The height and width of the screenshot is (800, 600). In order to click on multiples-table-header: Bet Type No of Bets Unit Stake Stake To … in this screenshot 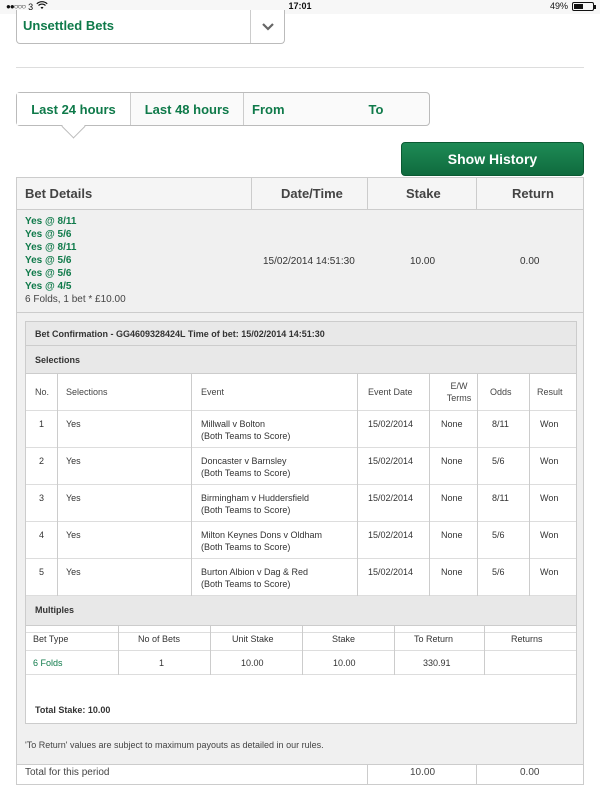, I will do `click(301, 638)`.